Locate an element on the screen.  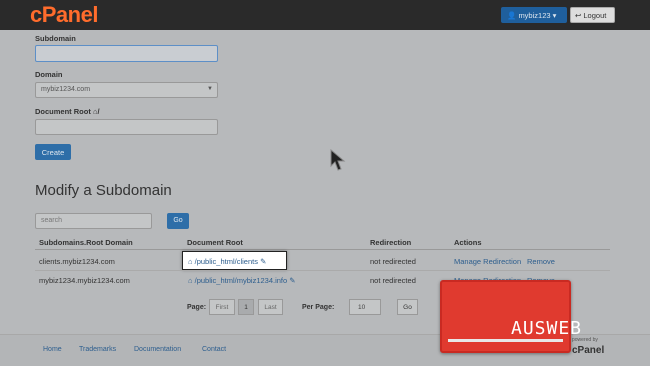
select-arrow-icon: ▼ is located at coordinates (210, 89).